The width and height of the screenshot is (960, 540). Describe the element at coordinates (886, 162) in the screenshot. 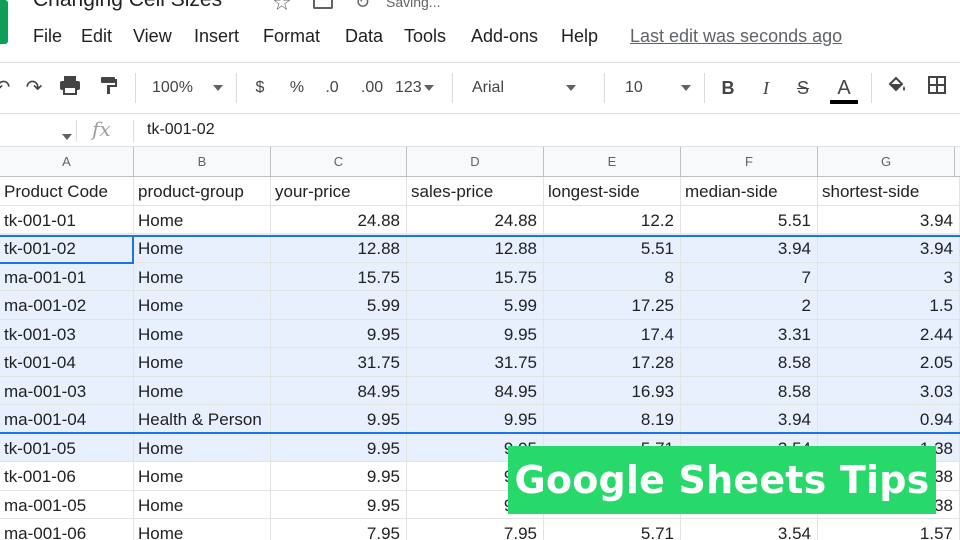

I see `column-header-g: G` at that location.